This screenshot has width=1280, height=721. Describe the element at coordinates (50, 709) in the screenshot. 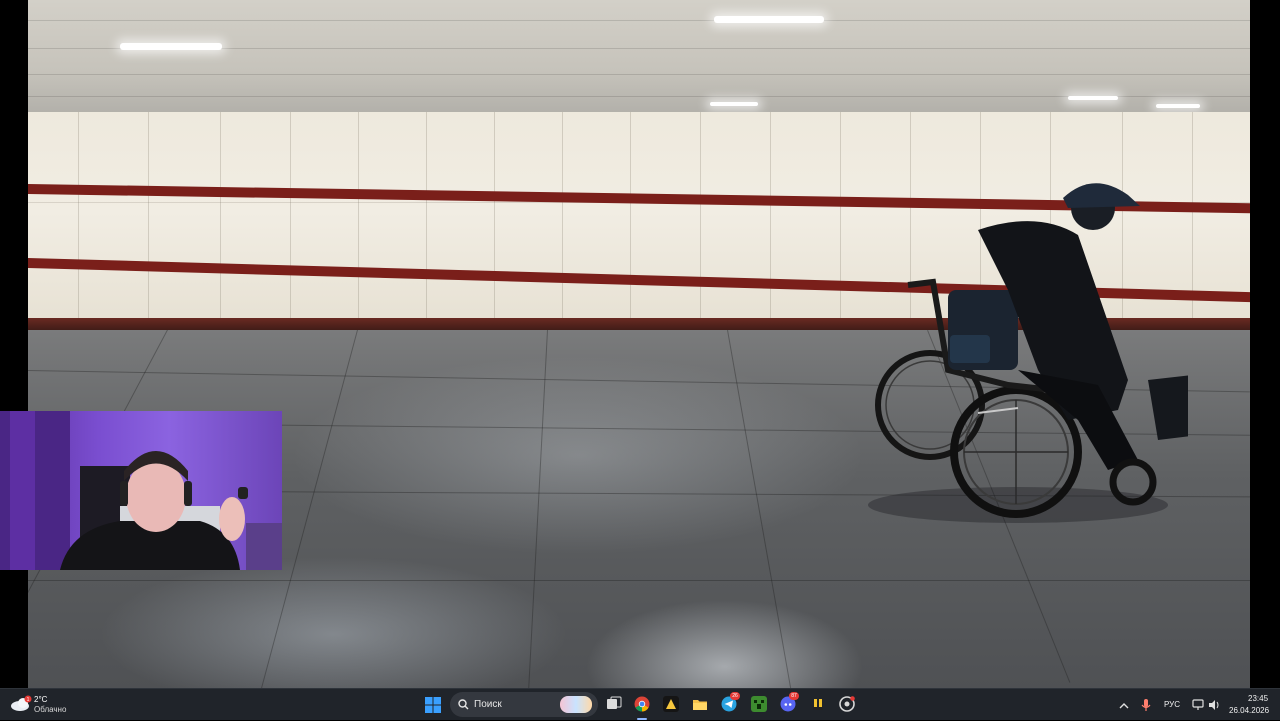

I see `weather-condition: Облачно` at that location.